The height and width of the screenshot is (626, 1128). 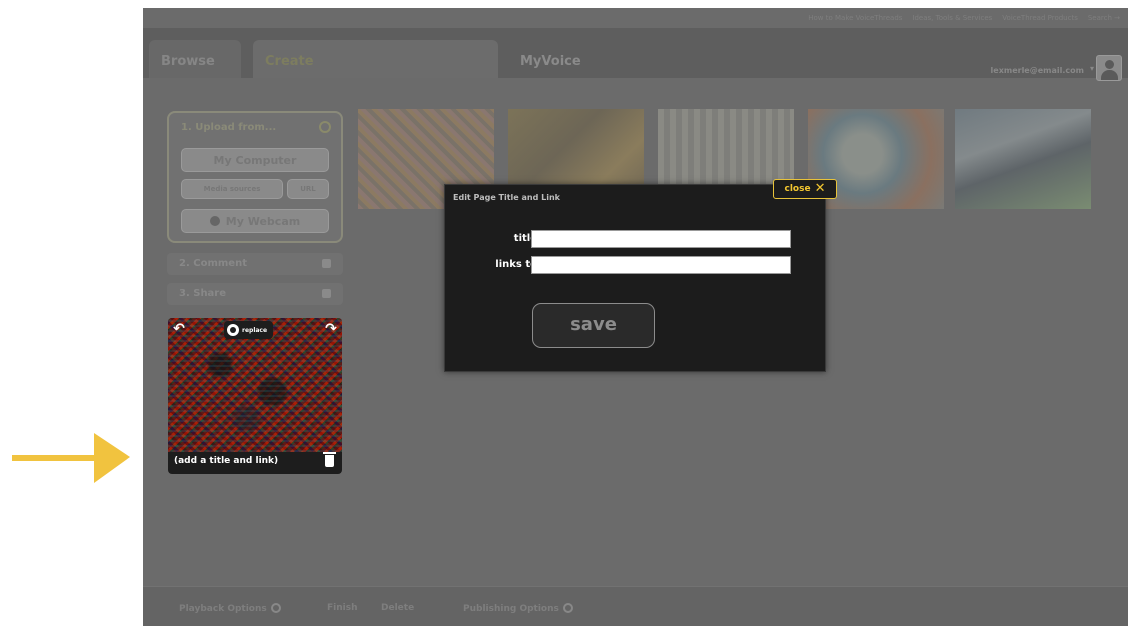 What do you see at coordinates (506, 197) in the screenshot?
I see `dialog-title: Edit Page Title and Link` at bounding box center [506, 197].